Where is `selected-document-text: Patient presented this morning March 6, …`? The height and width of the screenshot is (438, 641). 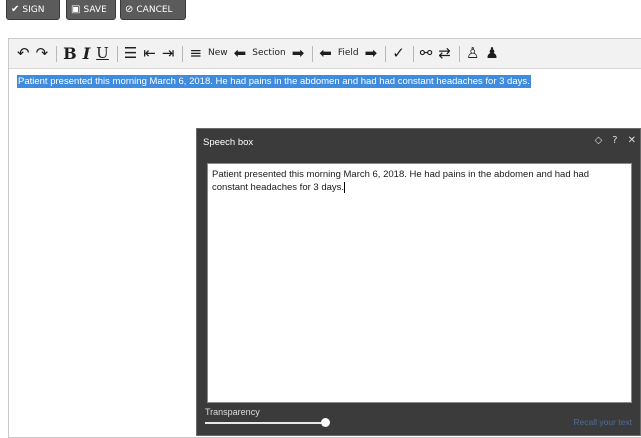
selected-document-text: Patient presented this morning March 6, … is located at coordinates (274, 81).